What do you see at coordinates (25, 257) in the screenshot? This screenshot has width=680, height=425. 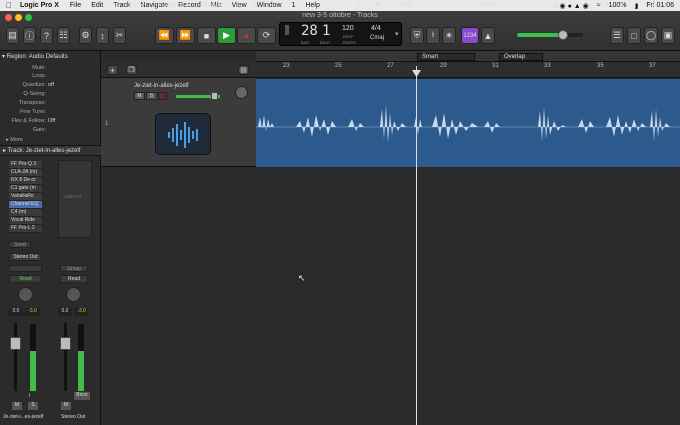 I see `output-slot: Stereo Out` at bounding box center [25, 257].